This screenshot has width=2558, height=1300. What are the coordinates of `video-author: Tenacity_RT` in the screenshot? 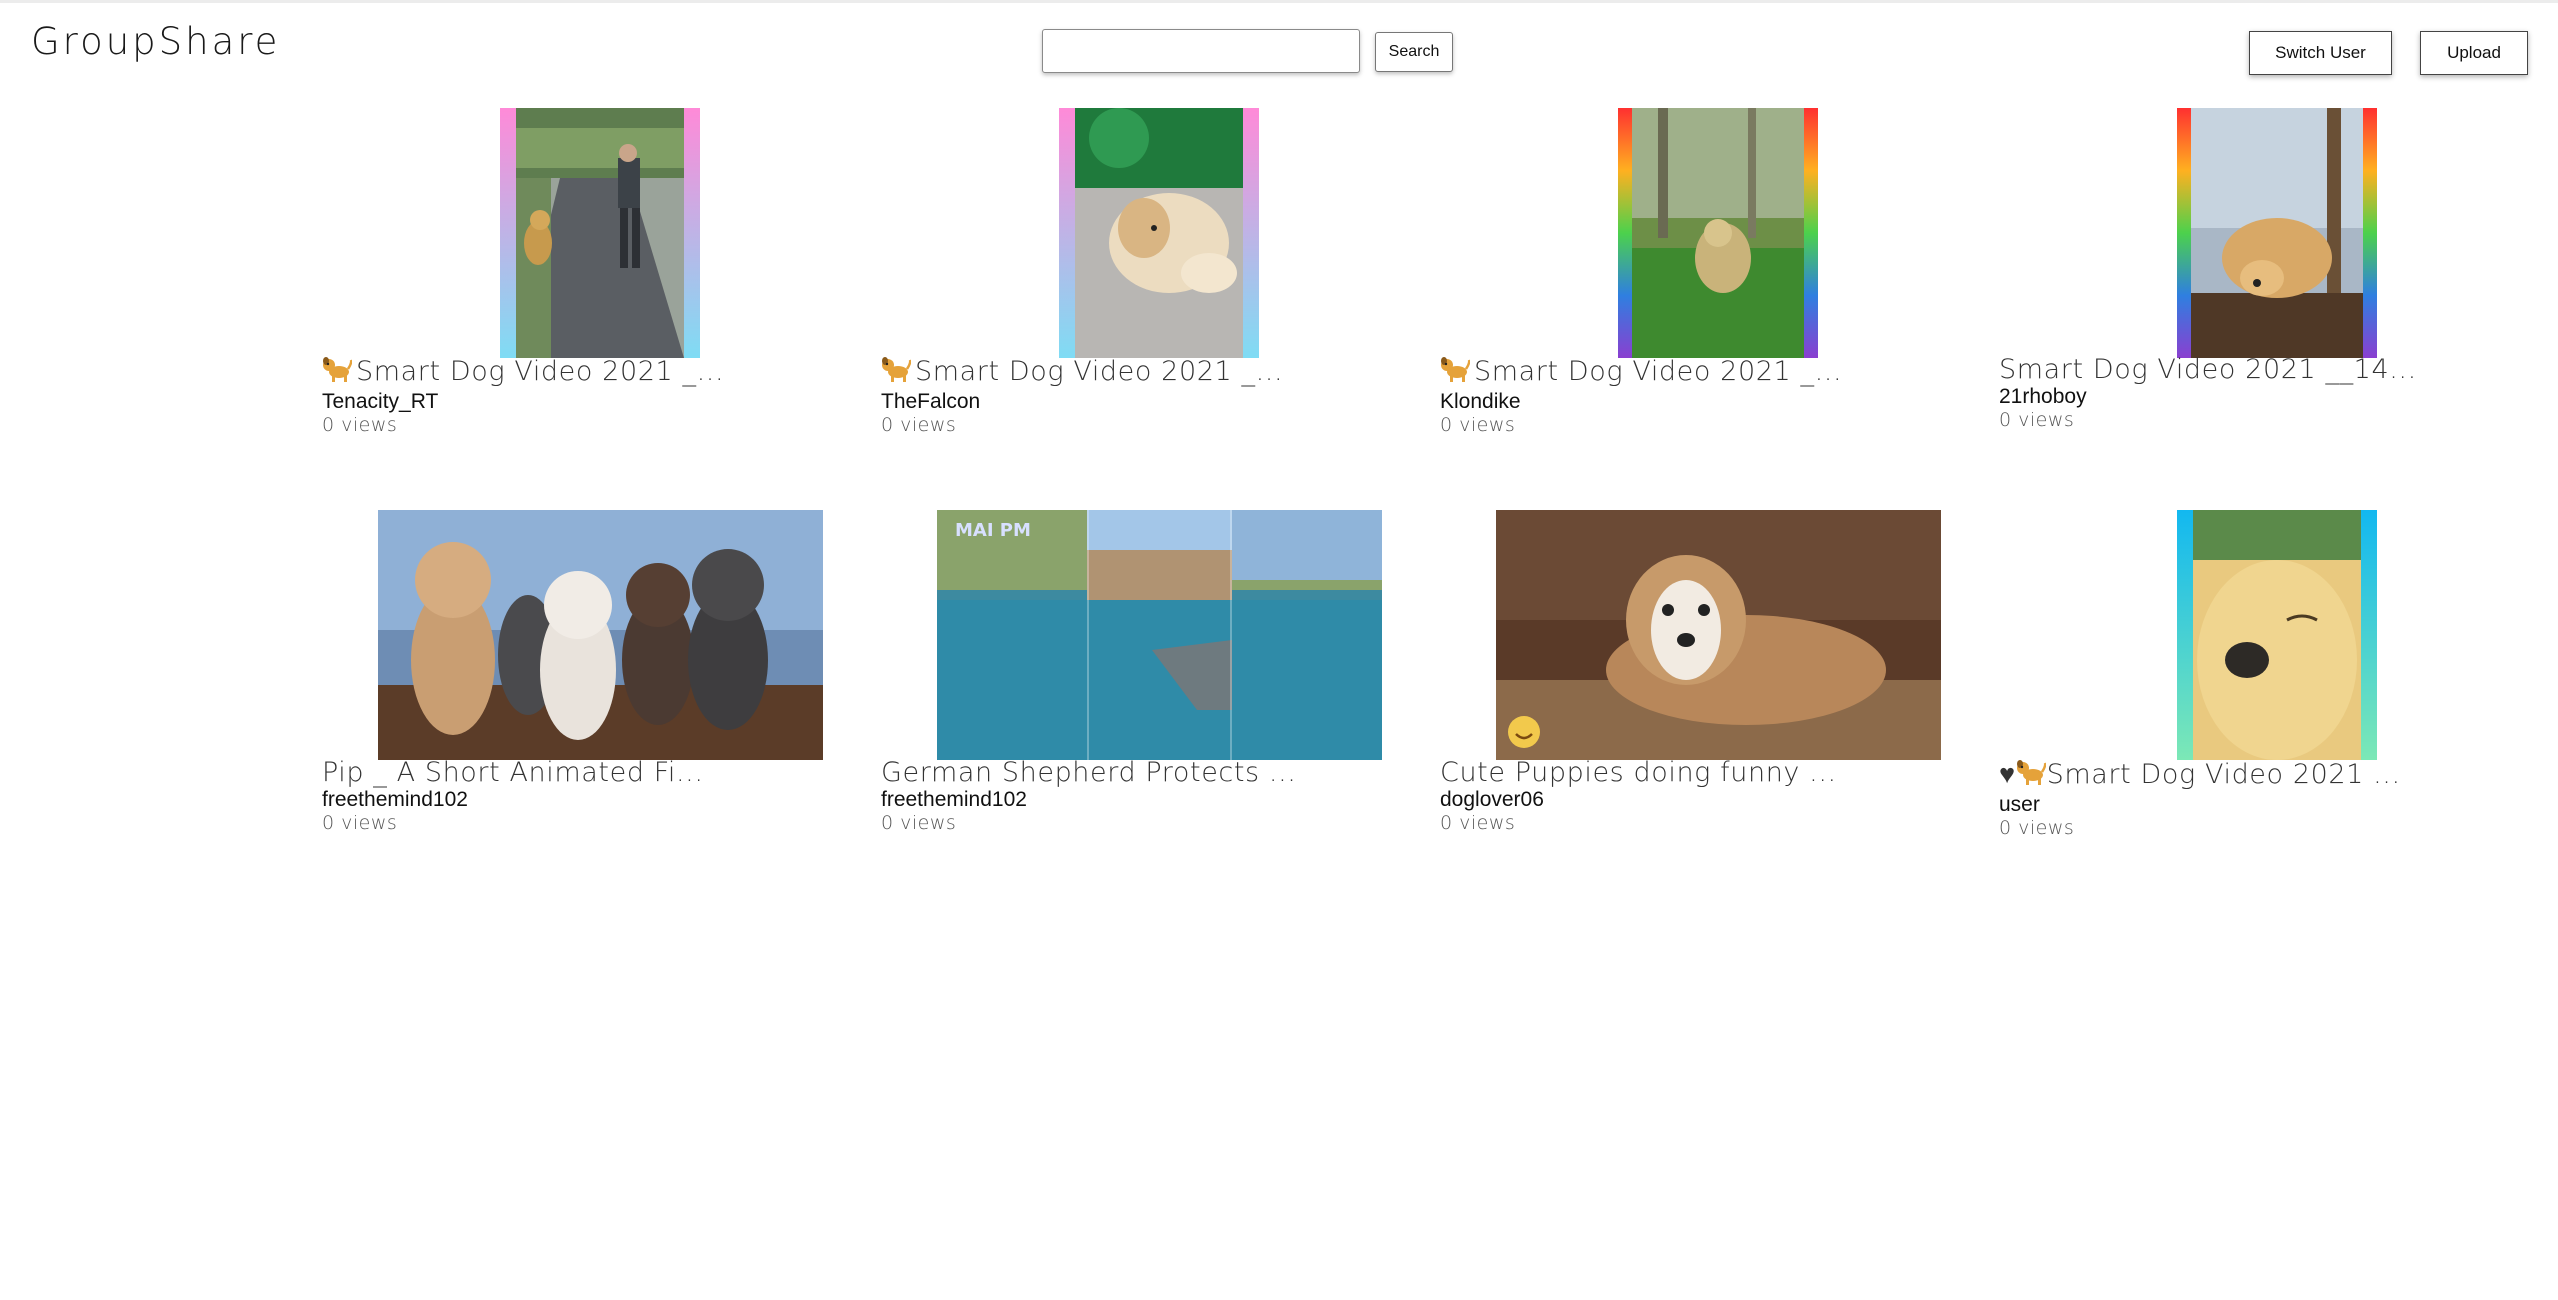 It's located at (523, 401).